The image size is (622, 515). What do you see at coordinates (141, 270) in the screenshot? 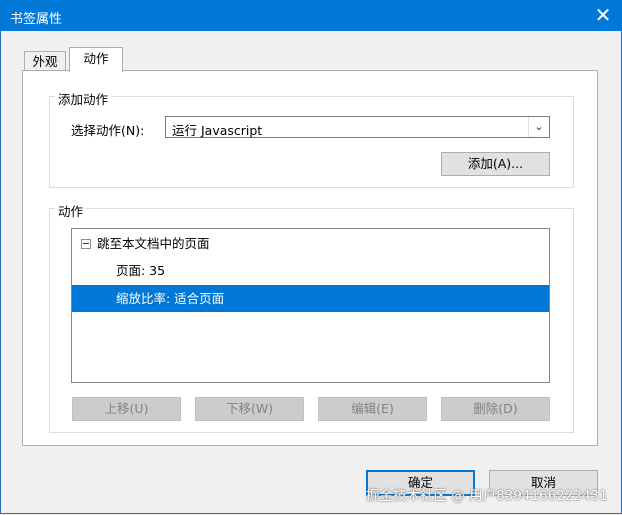
I see `tree-item-label: 页面: 35` at bounding box center [141, 270].